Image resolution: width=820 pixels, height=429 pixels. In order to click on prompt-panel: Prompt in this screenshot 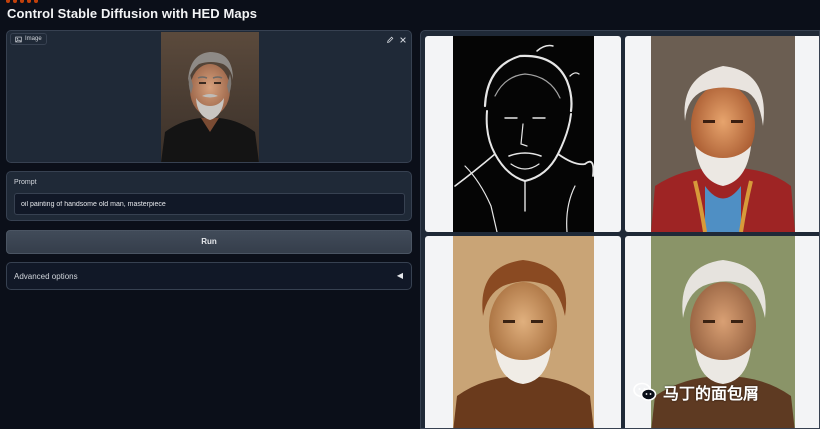, I will do `click(209, 196)`.